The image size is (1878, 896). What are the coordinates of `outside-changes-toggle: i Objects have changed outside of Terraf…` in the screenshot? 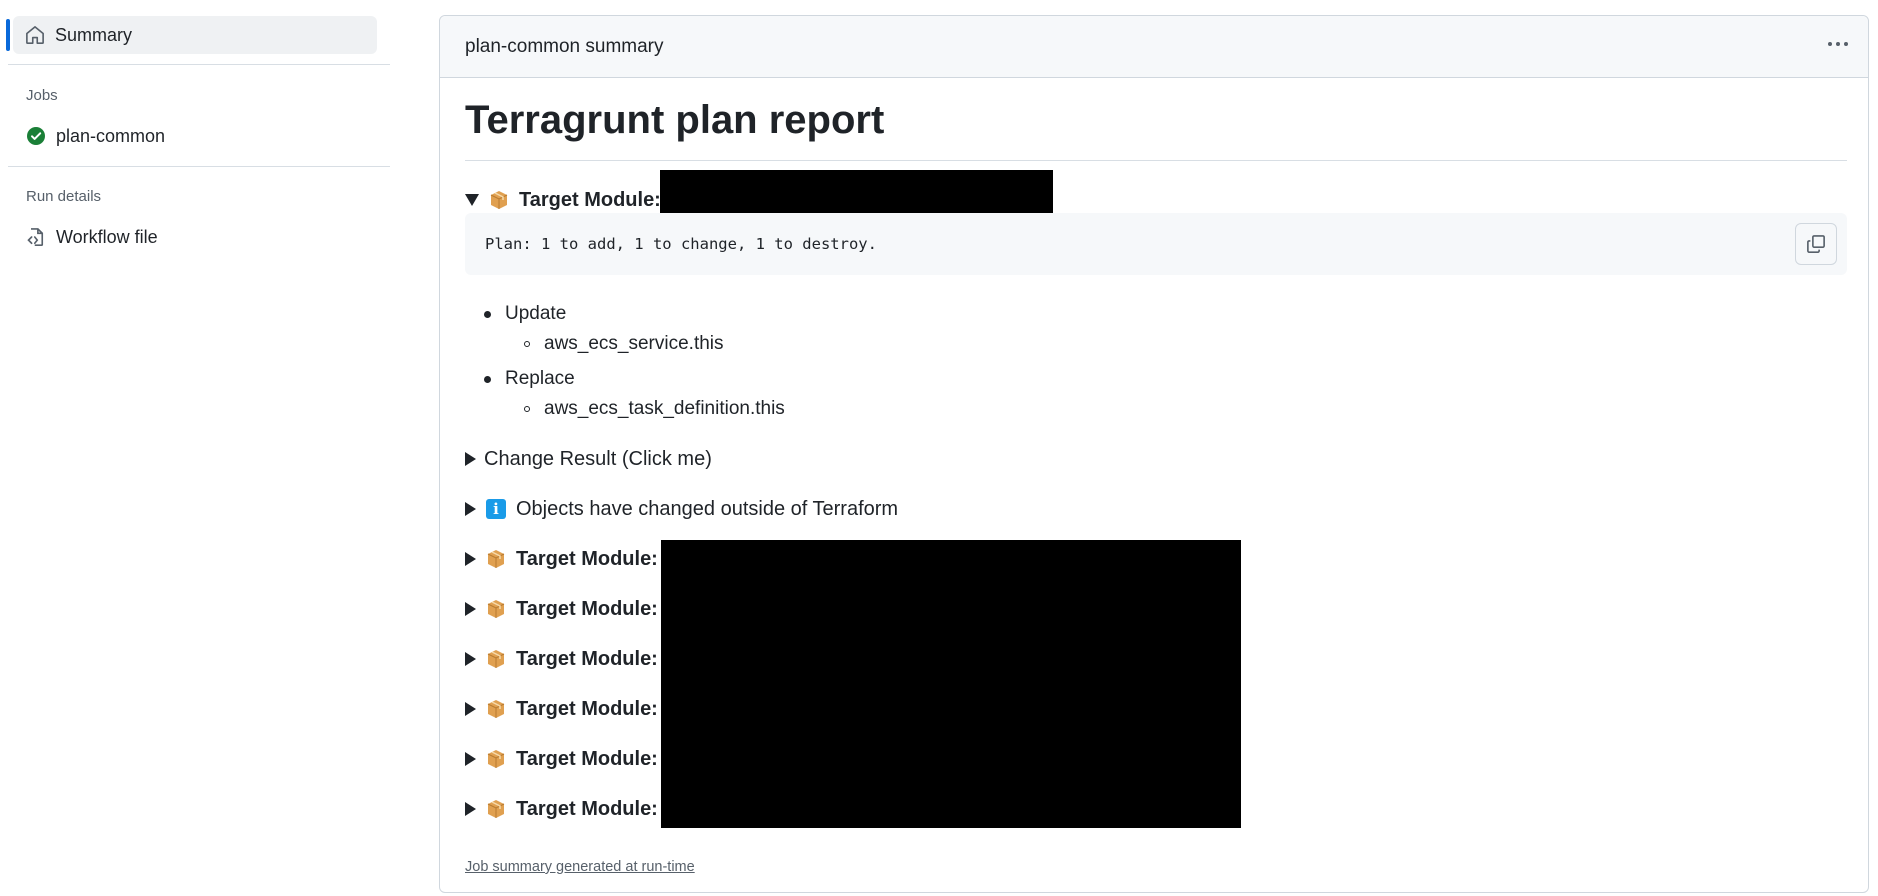 It's located at (681, 509).